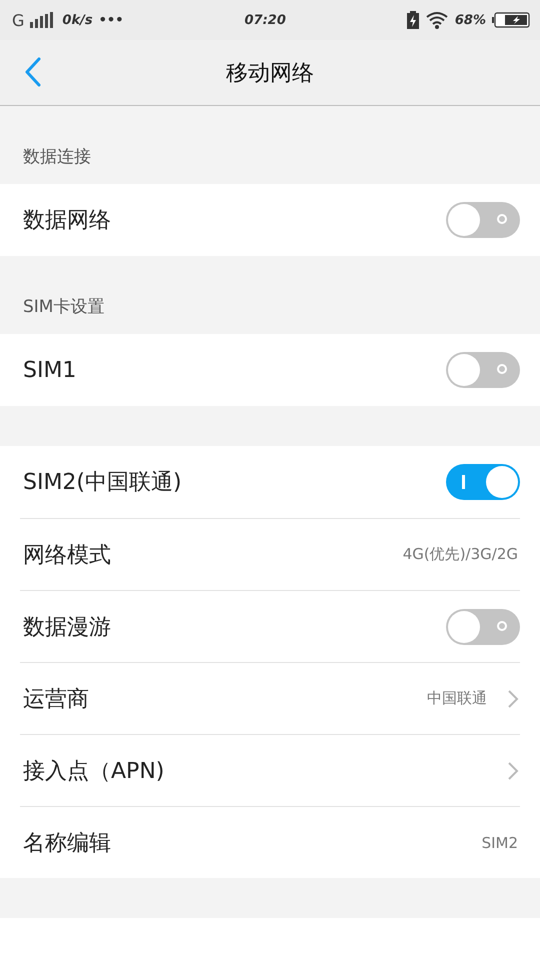 Image resolution: width=540 pixels, height=960 pixels. I want to click on section-title: SIM卡设置, so click(64, 307).